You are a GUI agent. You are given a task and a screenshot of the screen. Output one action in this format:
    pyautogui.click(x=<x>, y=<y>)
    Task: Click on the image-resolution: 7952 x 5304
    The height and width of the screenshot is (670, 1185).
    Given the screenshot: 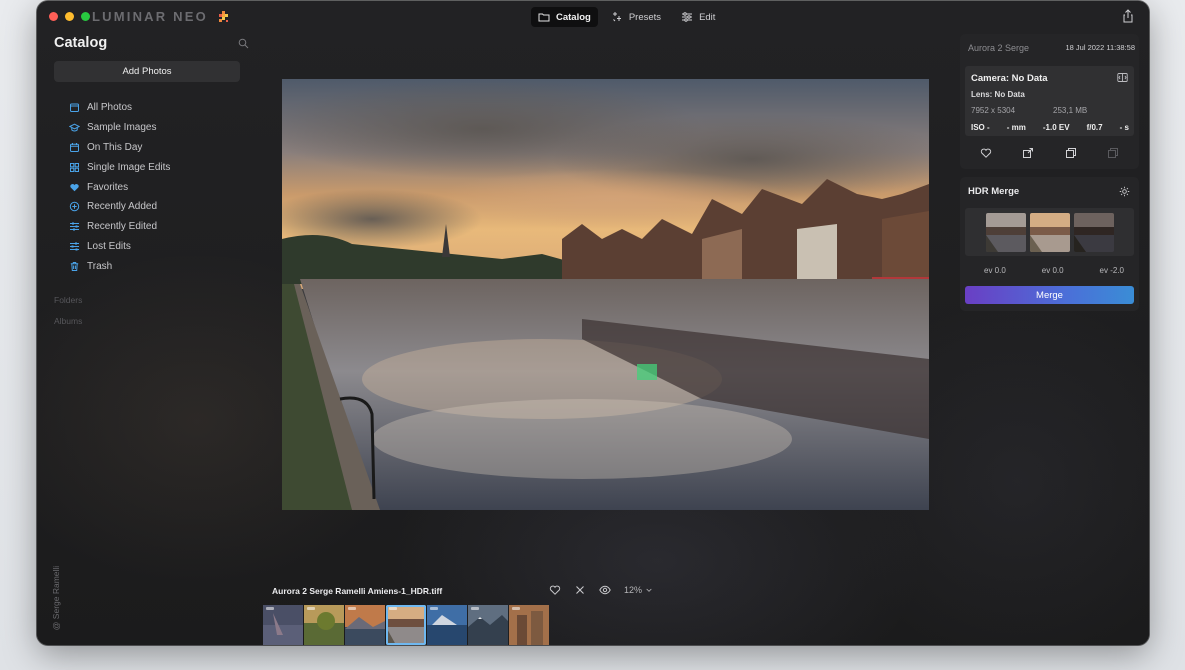 What is the action you would take?
    pyautogui.click(x=993, y=110)
    